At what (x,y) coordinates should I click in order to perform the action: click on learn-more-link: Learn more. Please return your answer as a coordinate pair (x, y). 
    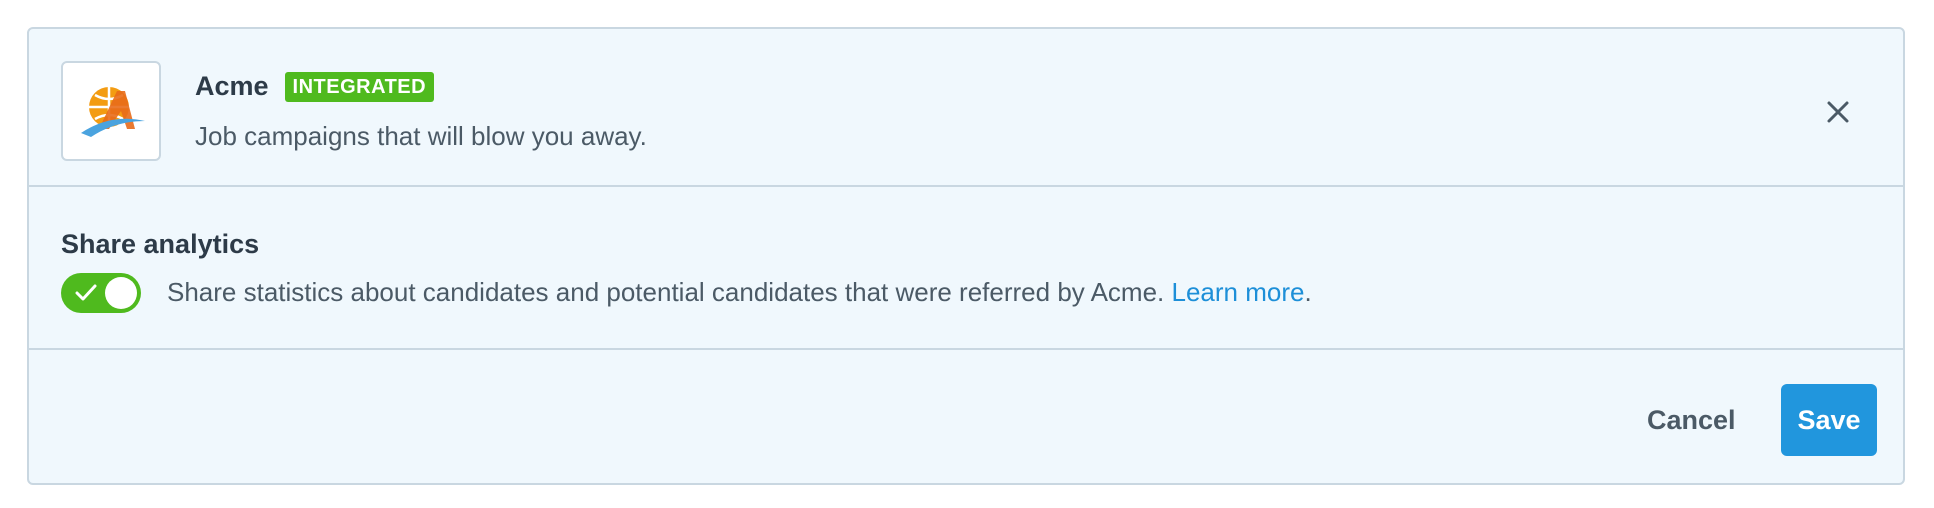
    Looking at the image, I should click on (1237, 292).